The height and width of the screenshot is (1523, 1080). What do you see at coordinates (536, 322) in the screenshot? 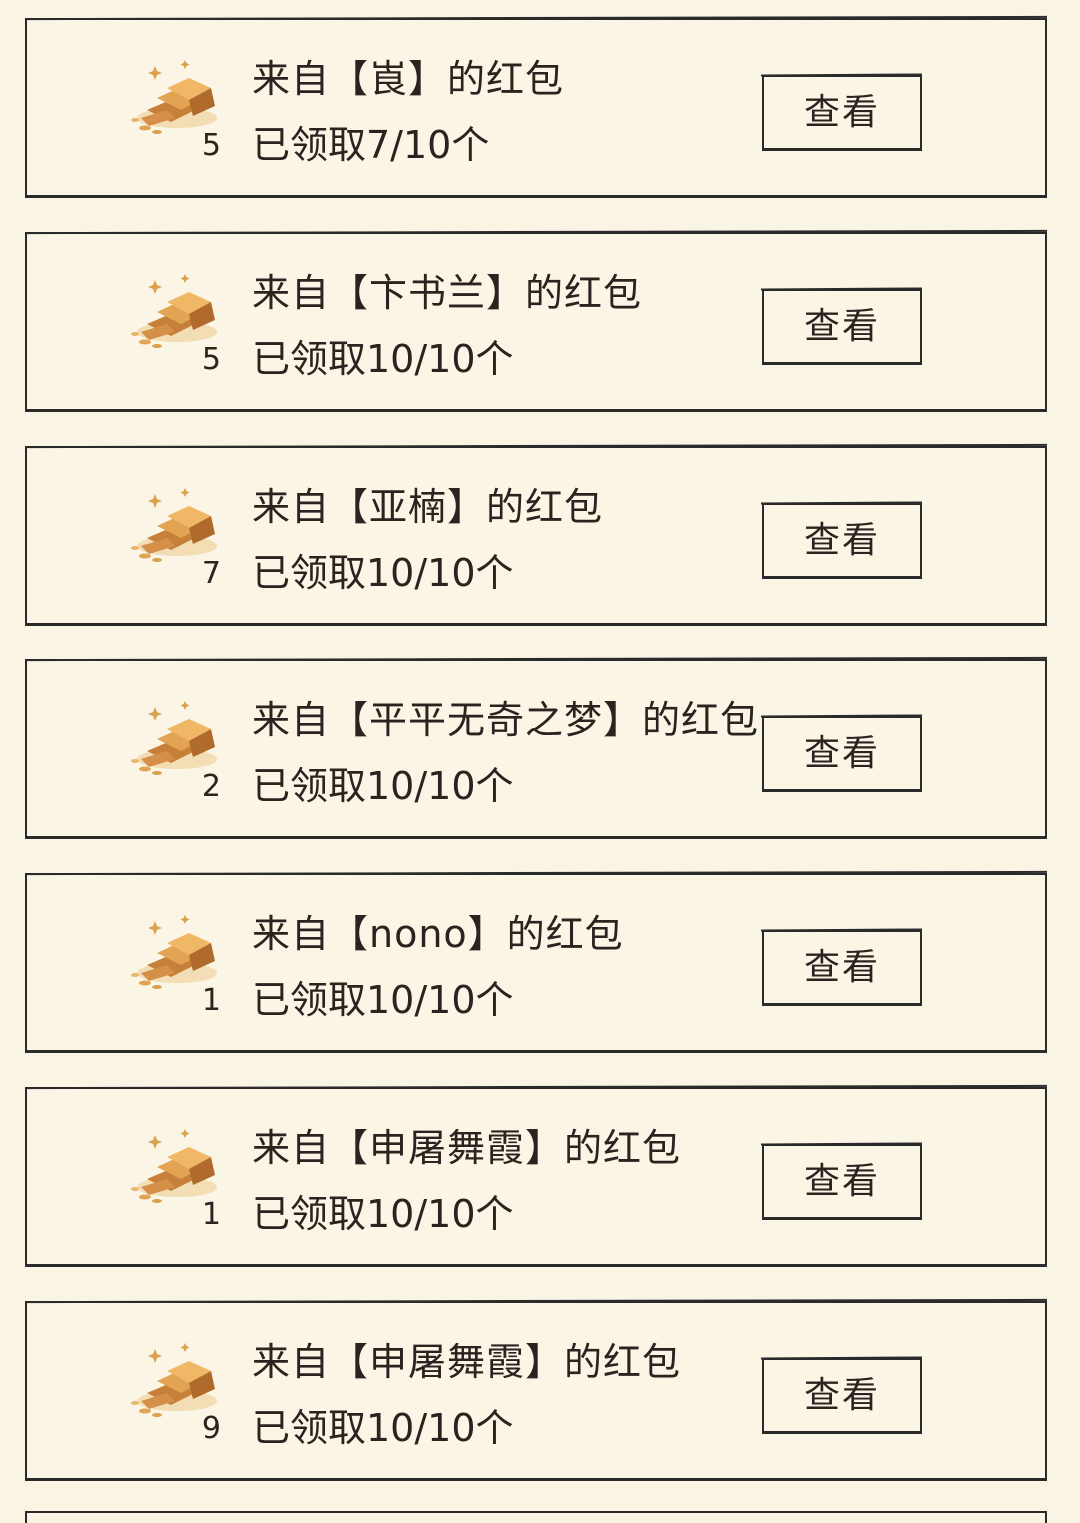
I see `red-packet-card: 5 来自【卞书兰】的红包 已领取10/10个 查看` at bounding box center [536, 322].